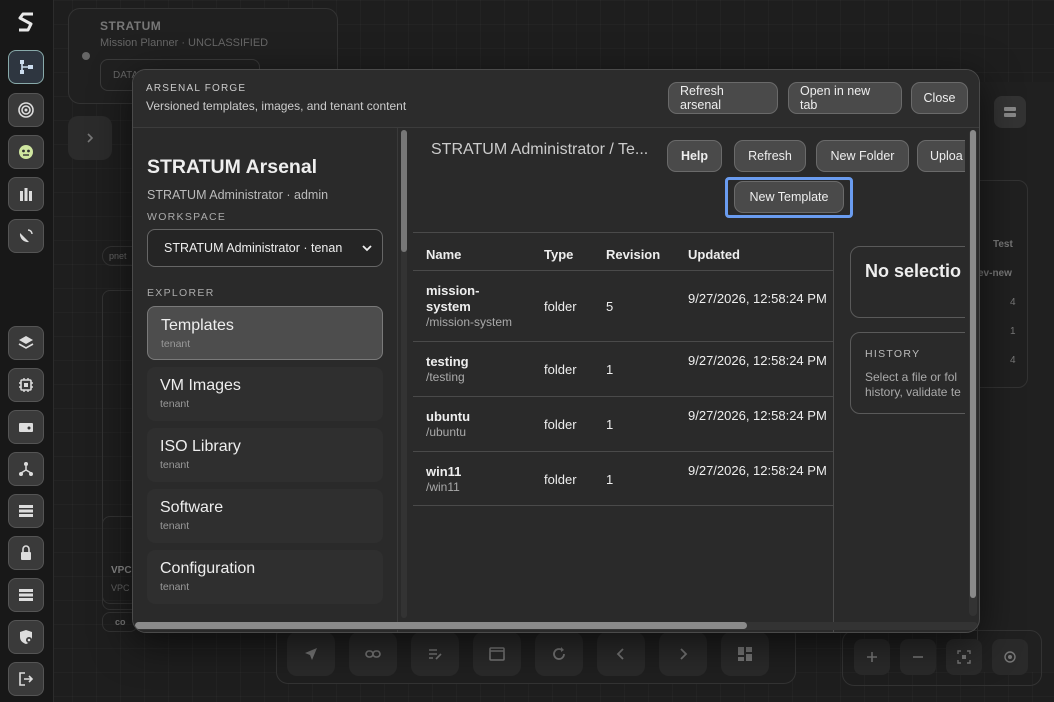 Image resolution: width=1054 pixels, height=702 pixels. I want to click on zoom-out-button, so click(918, 657).